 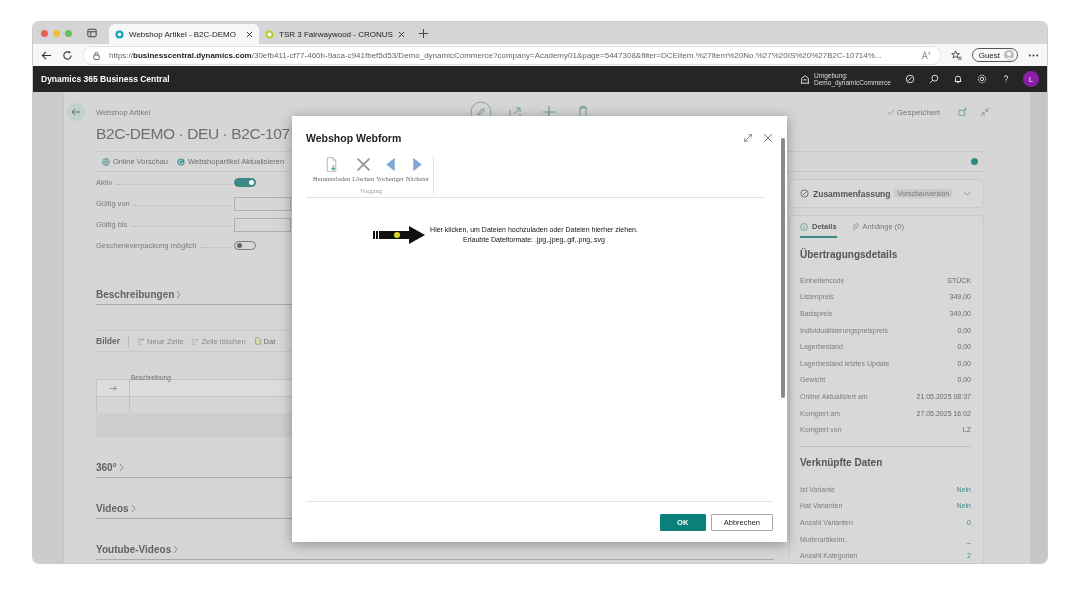 I want to click on delete-line-icon, so click(x=195, y=341).